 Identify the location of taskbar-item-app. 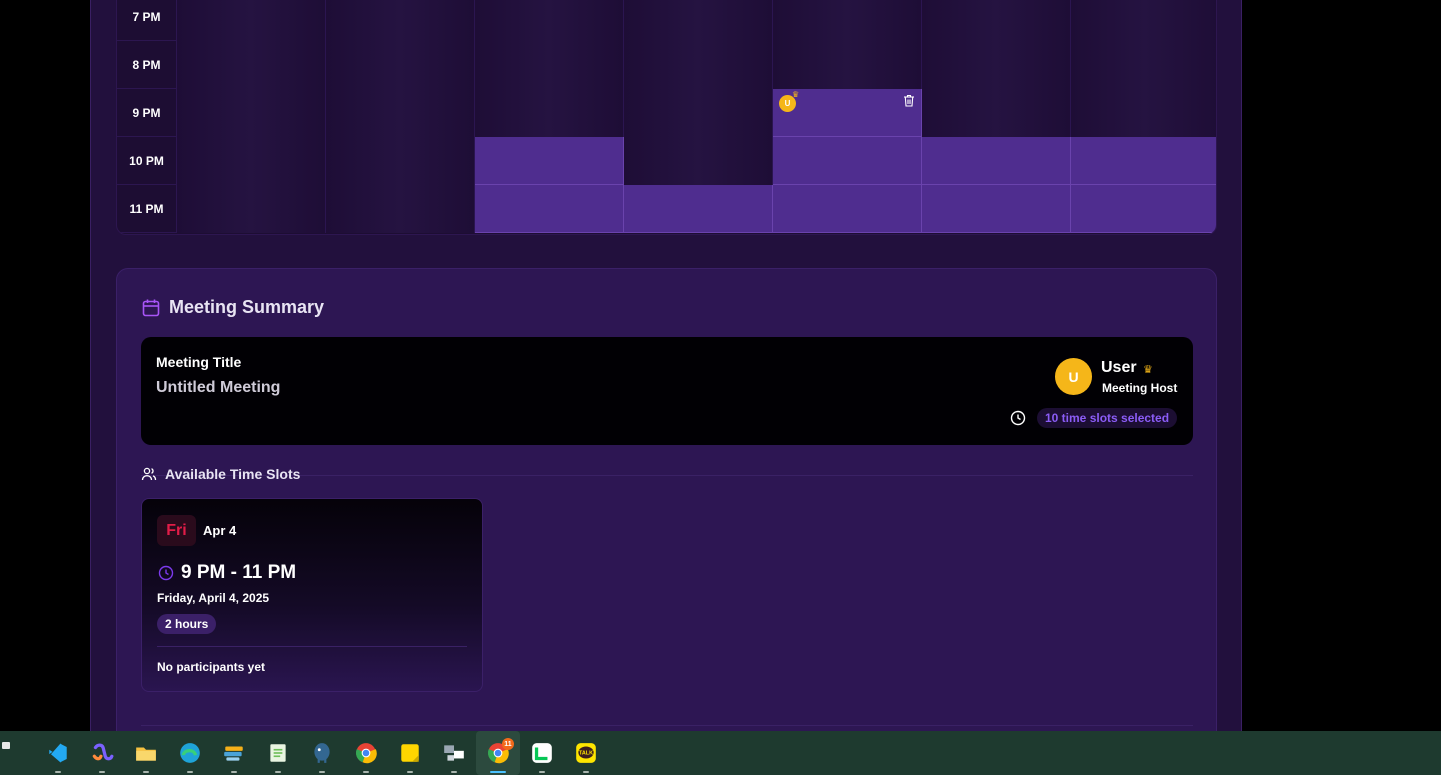
(234, 753).